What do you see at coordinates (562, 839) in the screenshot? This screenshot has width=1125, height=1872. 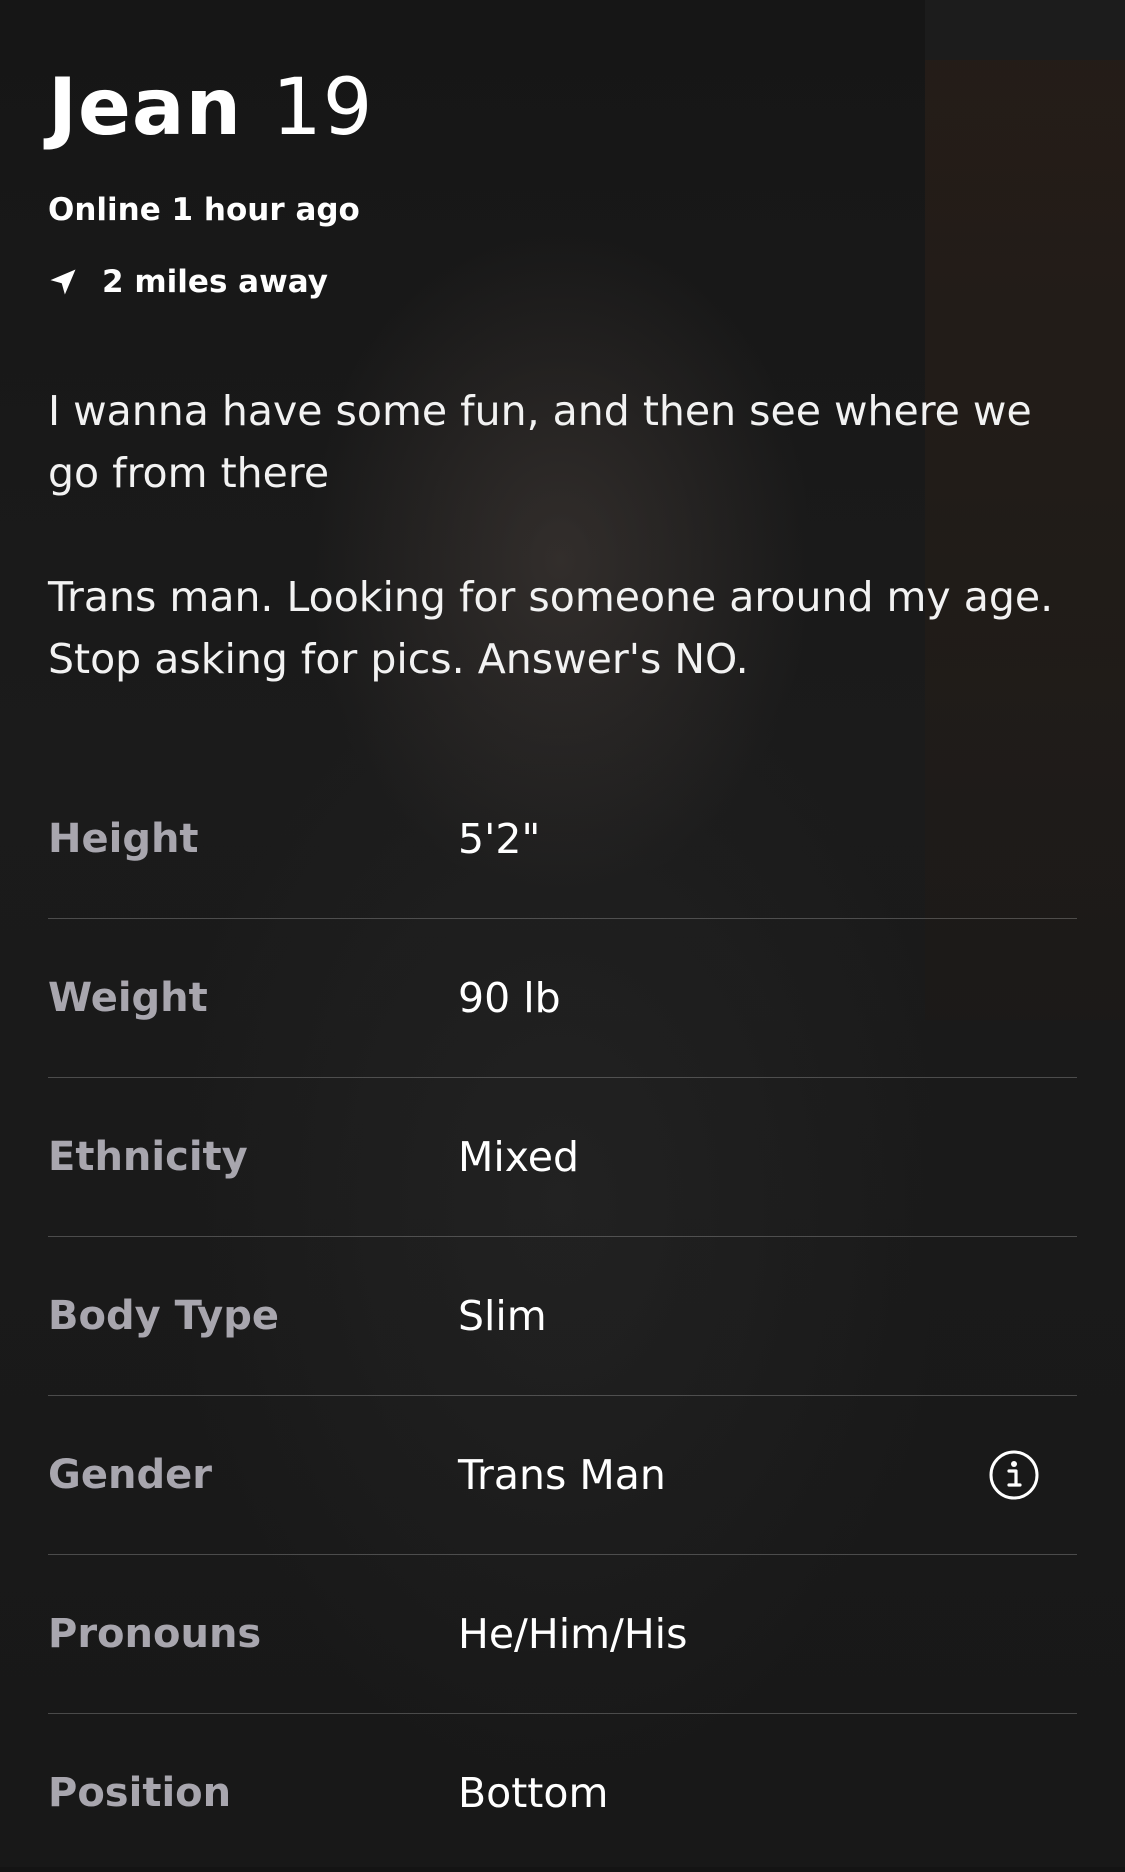 I see `stat-row-height: Height 5'2"` at bounding box center [562, 839].